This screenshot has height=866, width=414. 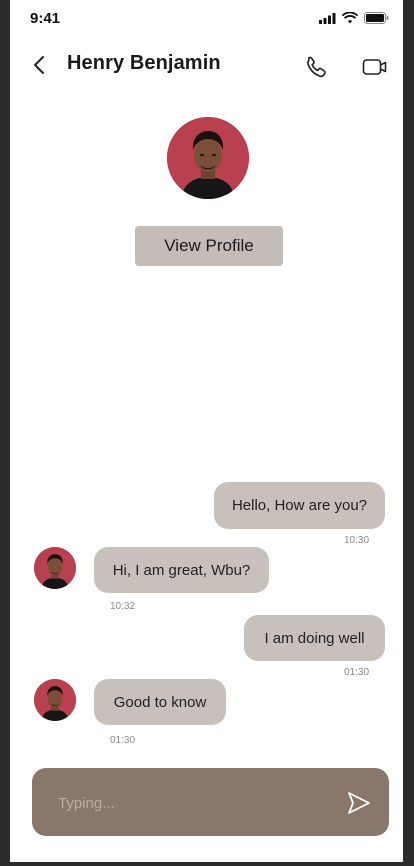 I want to click on view-profile-button: View Profile, so click(x=209, y=246).